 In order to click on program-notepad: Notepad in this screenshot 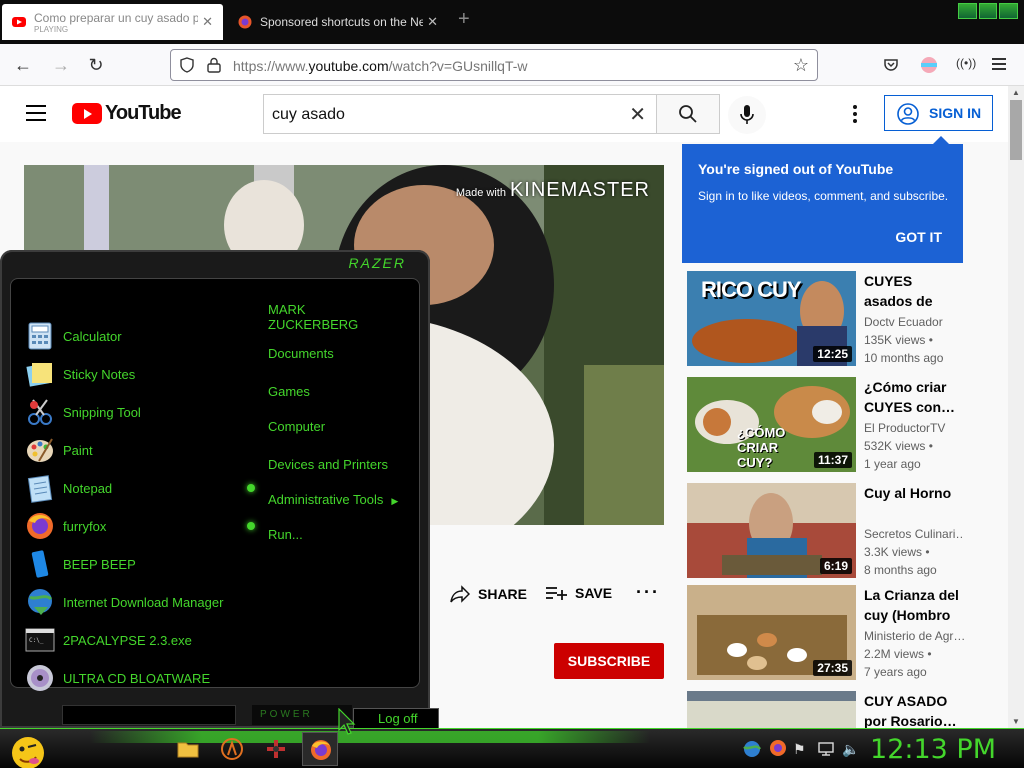, I will do `click(140, 488)`.